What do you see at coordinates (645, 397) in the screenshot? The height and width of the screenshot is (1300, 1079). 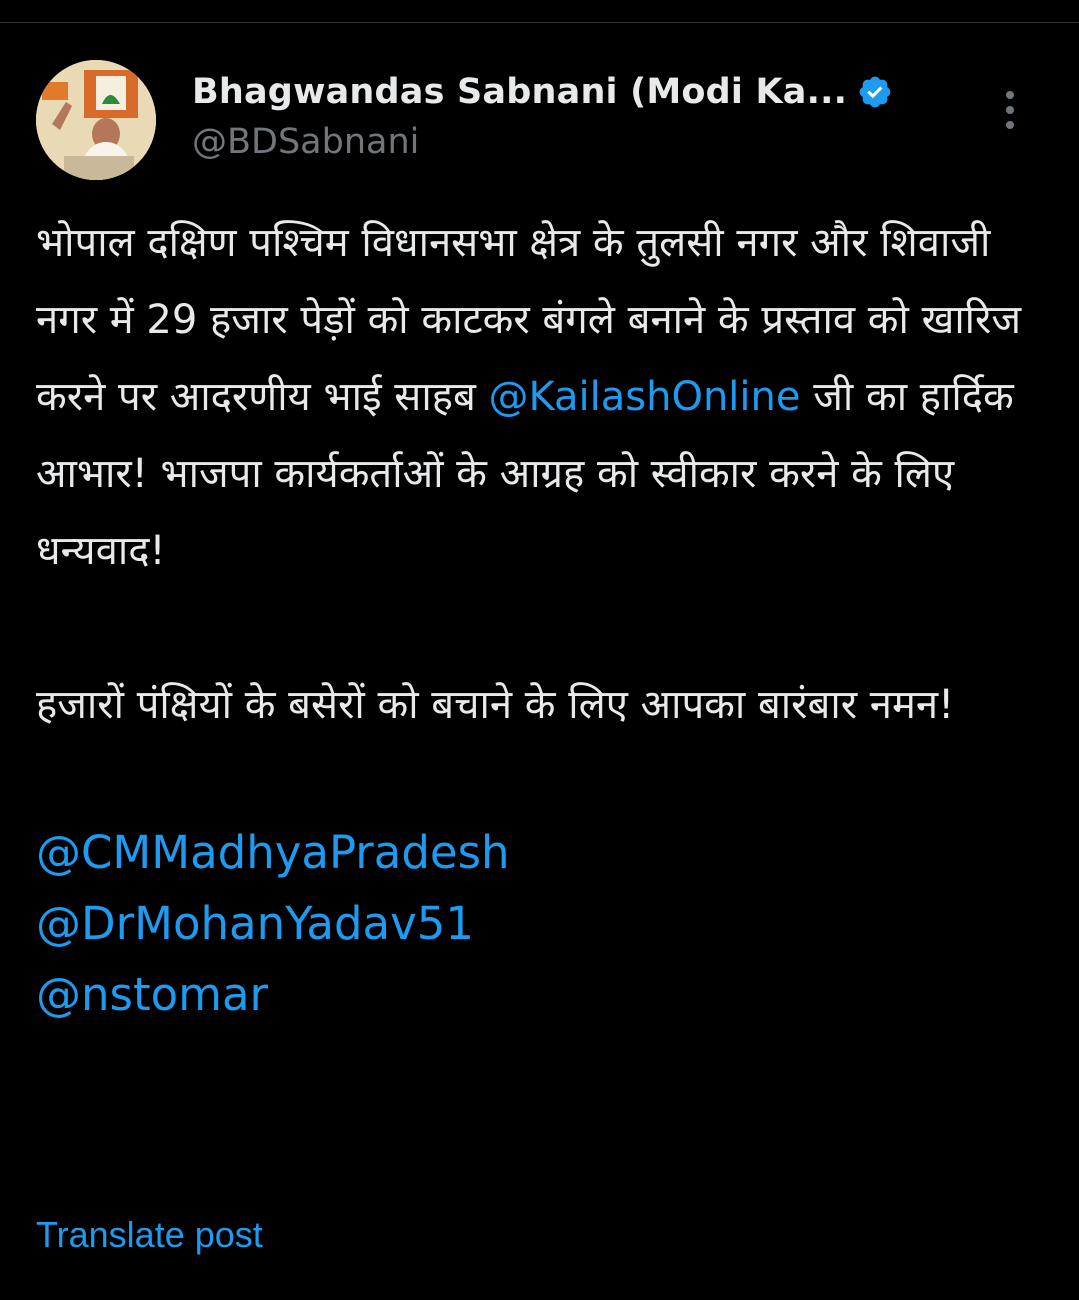 I see `mention-link: @KailashOnline` at bounding box center [645, 397].